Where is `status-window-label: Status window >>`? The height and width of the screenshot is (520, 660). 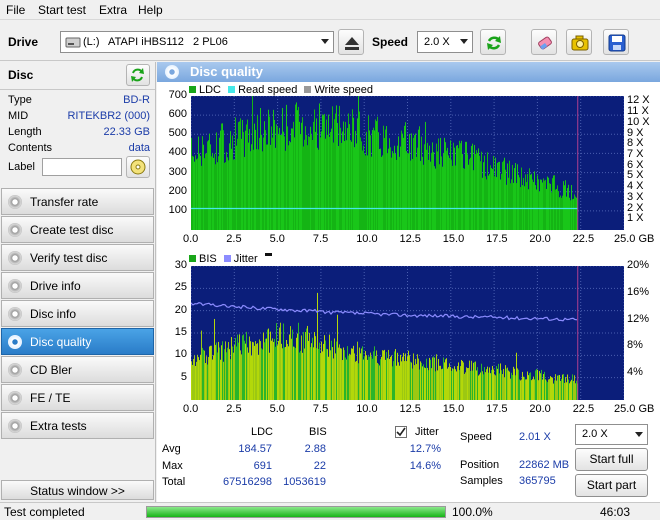
status-window-label: Status window >> is located at coordinates (77, 491).